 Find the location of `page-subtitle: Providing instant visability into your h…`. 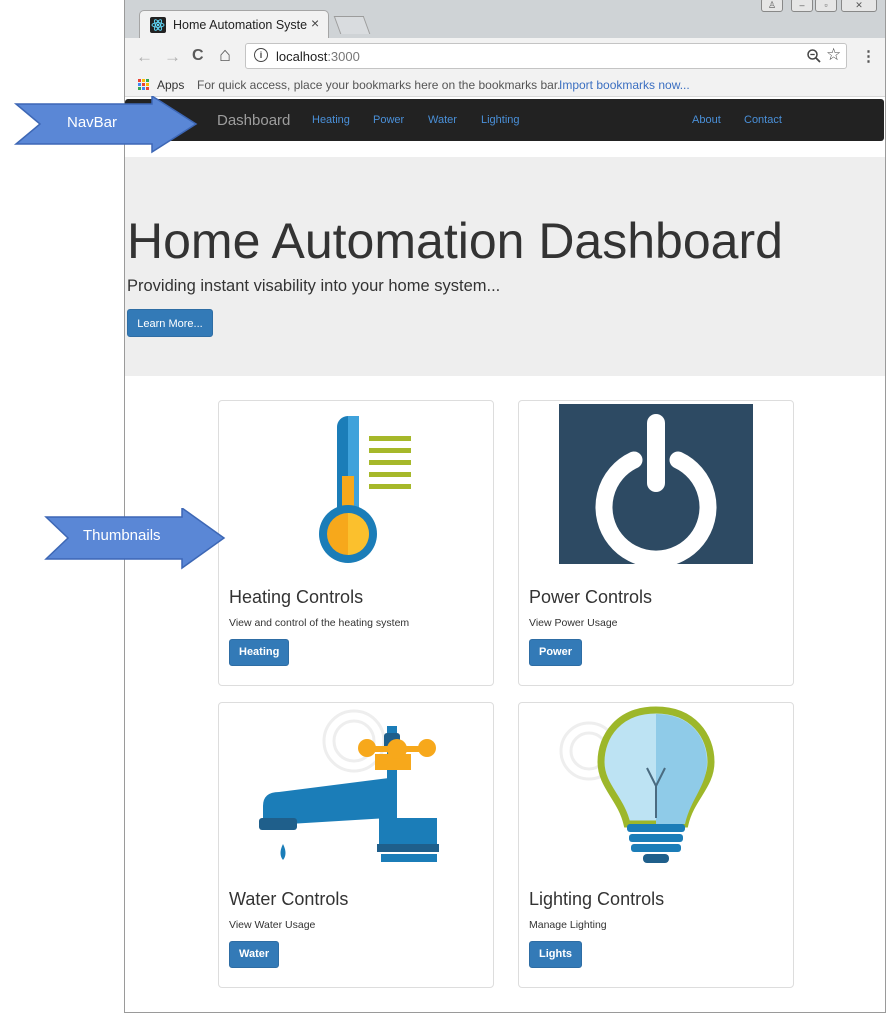

page-subtitle: Providing instant visability into your h… is located at coordinates (314, 286).